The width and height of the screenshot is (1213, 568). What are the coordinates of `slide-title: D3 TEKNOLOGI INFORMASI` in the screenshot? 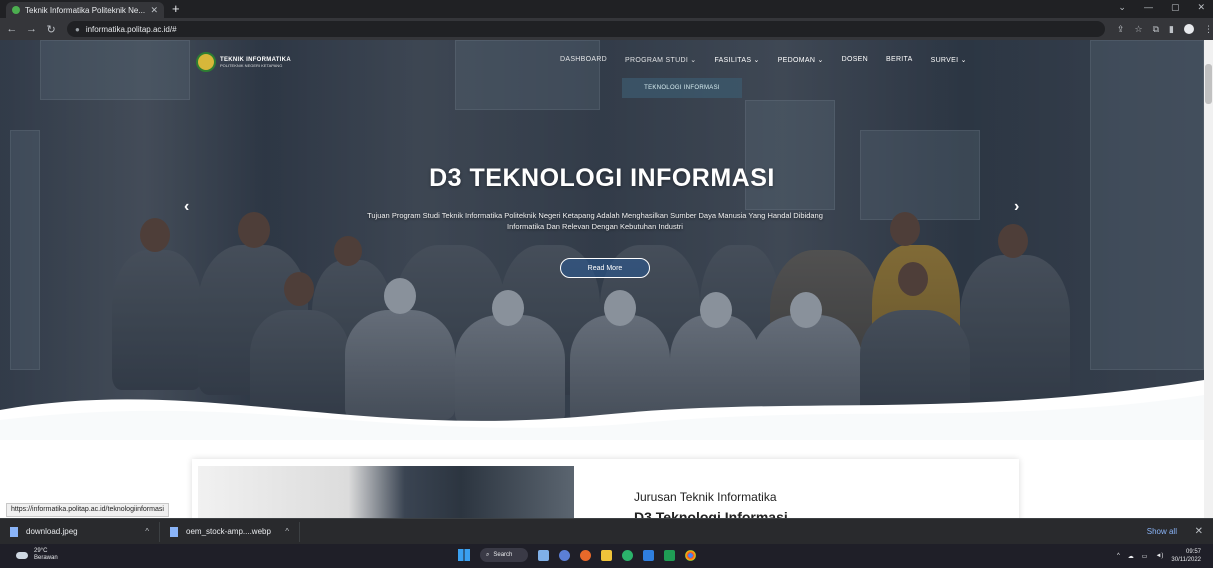 It's located at (602, 178).